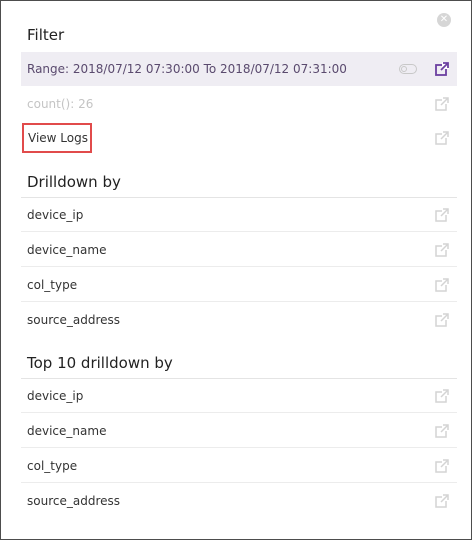 This screenshot has width=472, height=540. Describe the element at coordinates (46, 35) in the screenshot. I see `filter-title: Filter` at that location.